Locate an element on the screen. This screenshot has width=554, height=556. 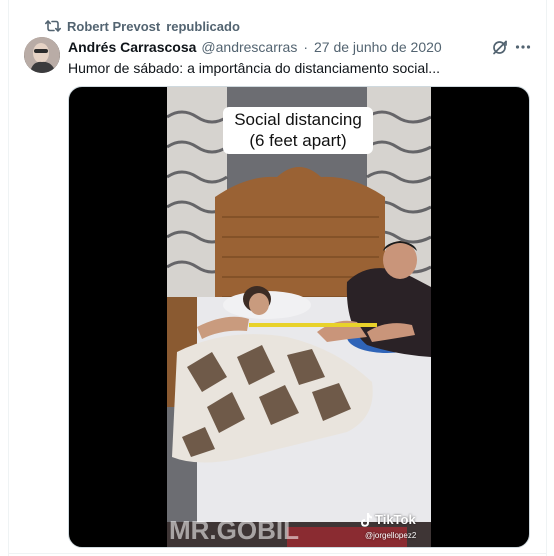
author-name: Andrés Carrascosa is located at coordinates (132, 47).